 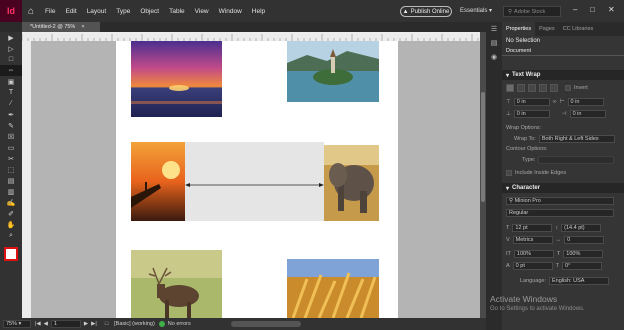 What do you see at coordinates (510, 88) in the screenshot?
I see `no-text-wrap-icon` at bounding box center [510, 88].